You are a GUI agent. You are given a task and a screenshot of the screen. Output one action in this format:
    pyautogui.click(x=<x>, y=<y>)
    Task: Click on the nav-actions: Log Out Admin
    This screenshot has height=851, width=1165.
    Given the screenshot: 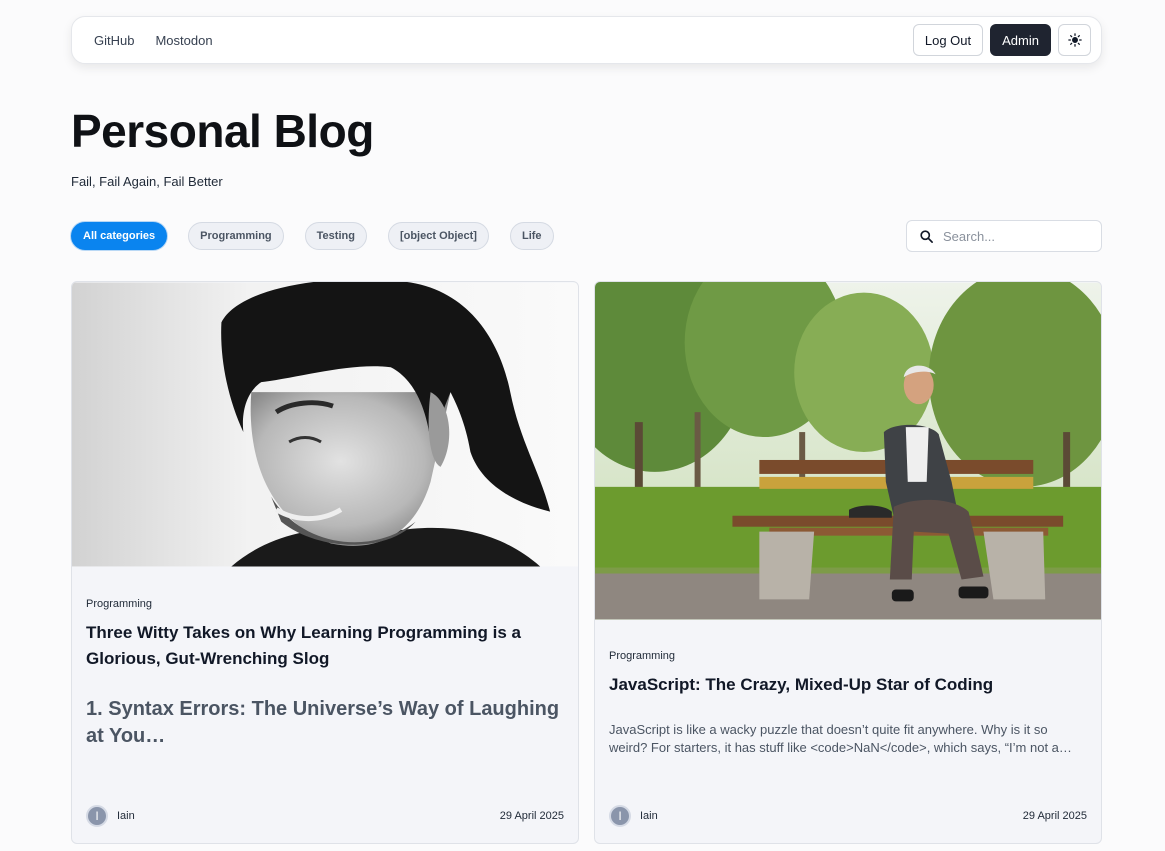 What is the action you would take?
    pyautogui.click(x=1001, y=40)
    